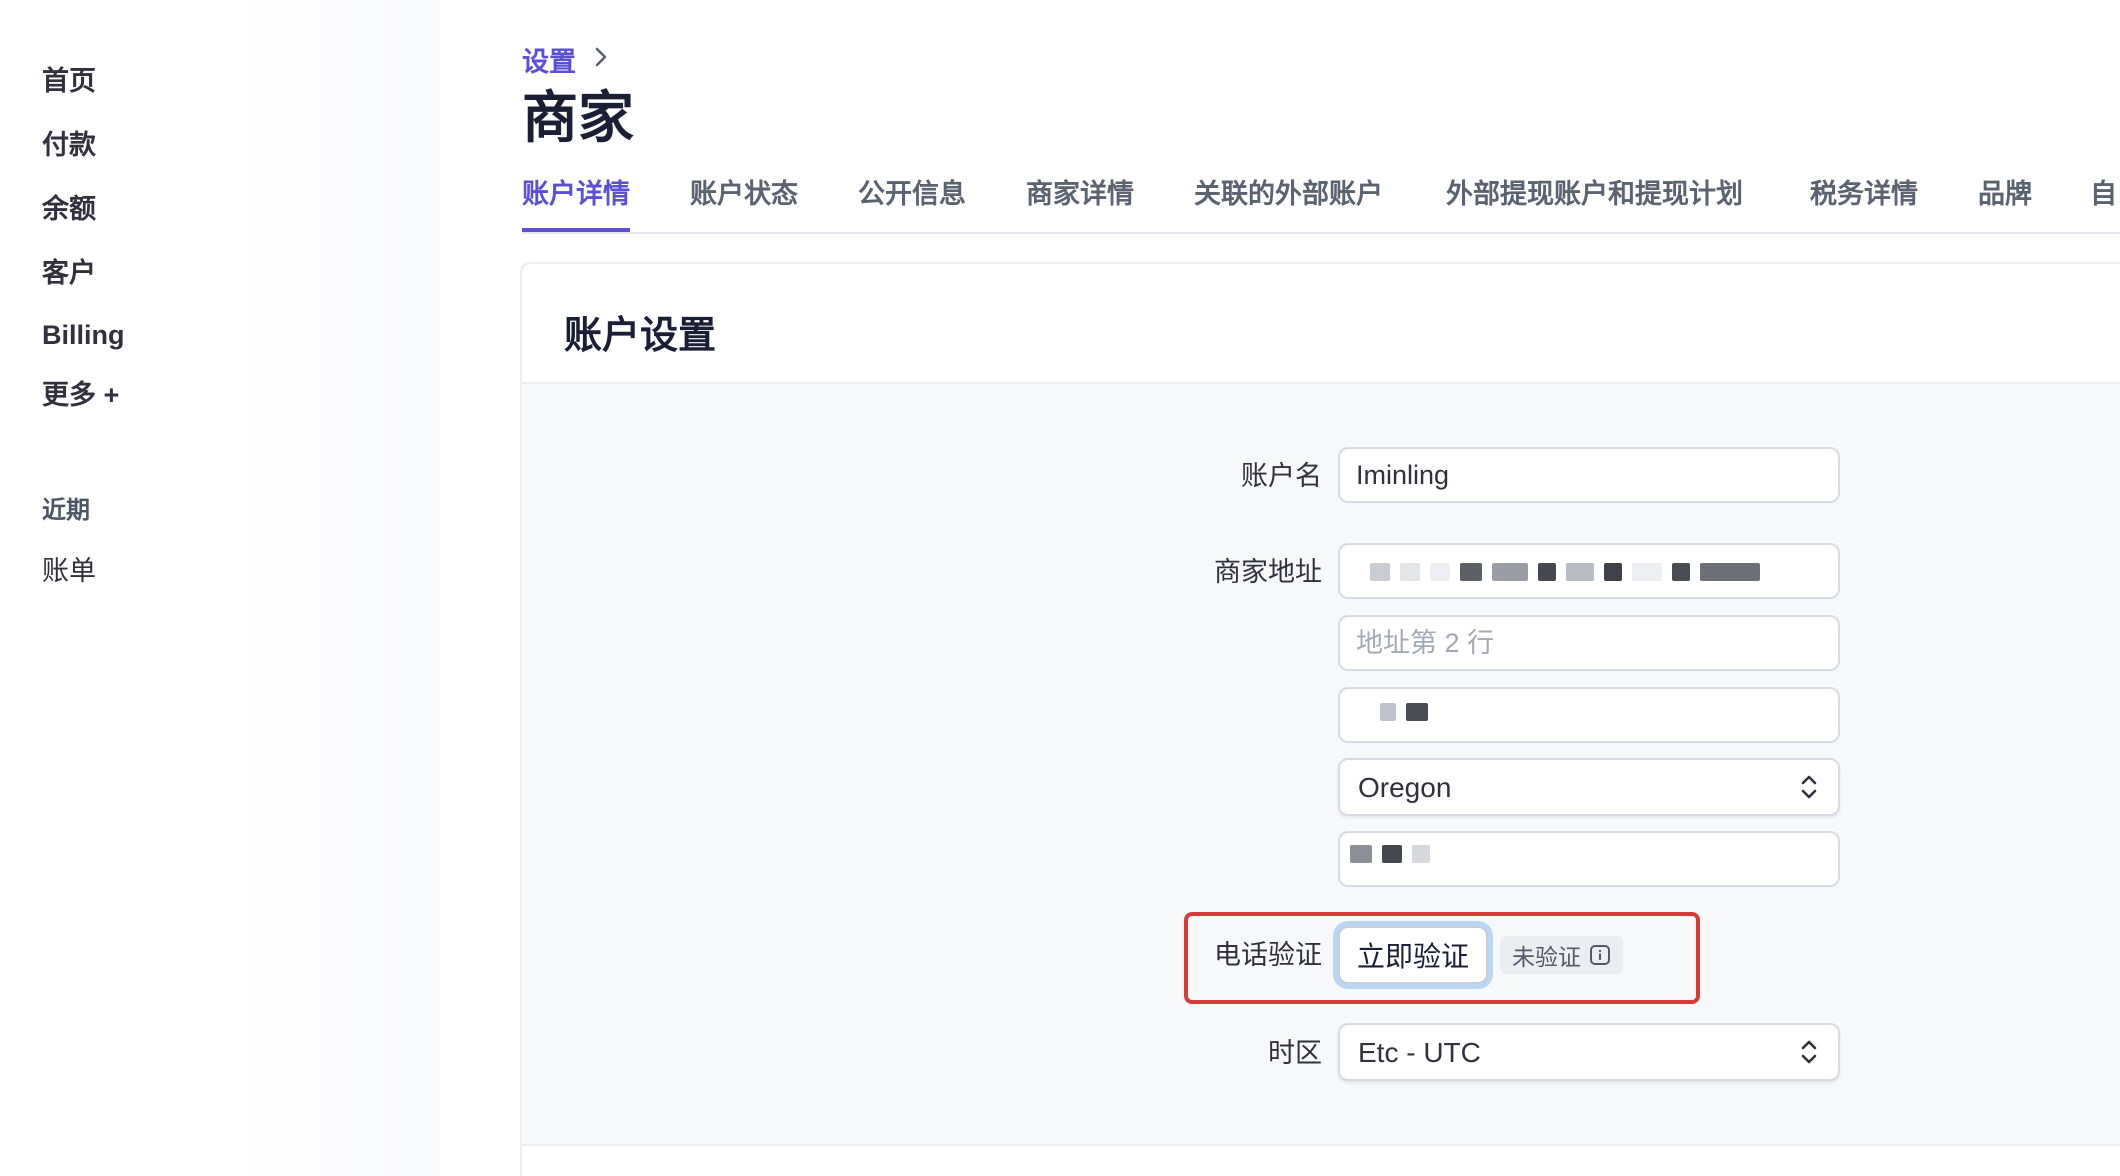  What do you see at coordinates (1080, 201) in the screenshot?
I see `tab-business-details: 商家详情` at bounding box center [1080, 201].